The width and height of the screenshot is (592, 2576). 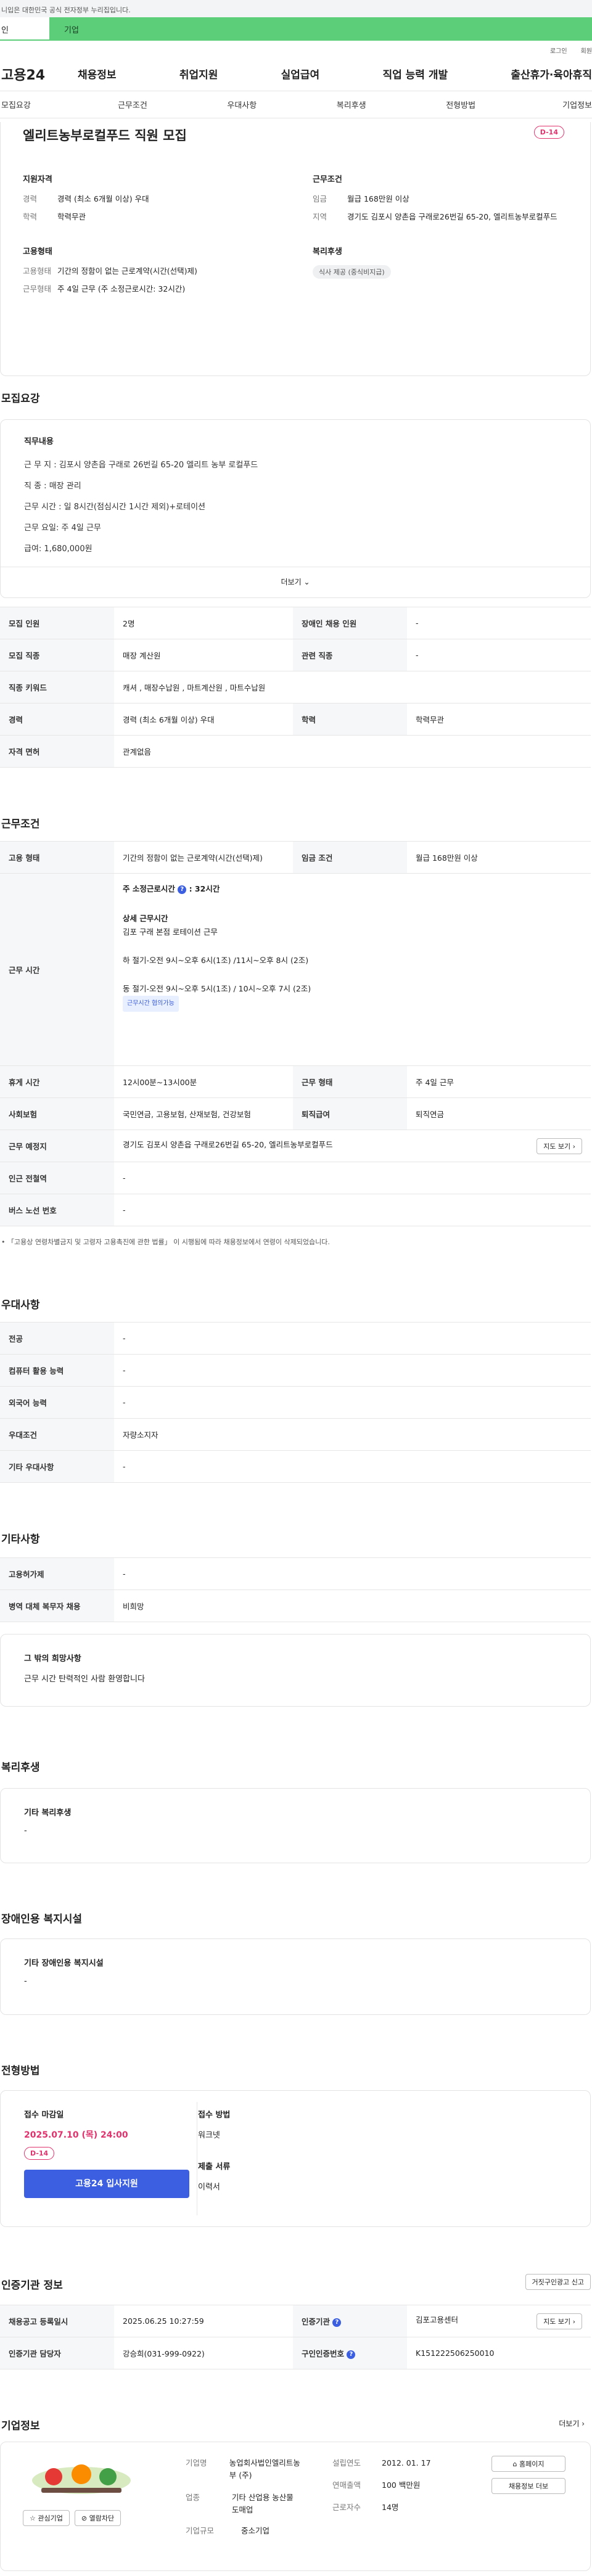 I want to click on map-button-label: 지도 보기, so click(x=557, y=1146).